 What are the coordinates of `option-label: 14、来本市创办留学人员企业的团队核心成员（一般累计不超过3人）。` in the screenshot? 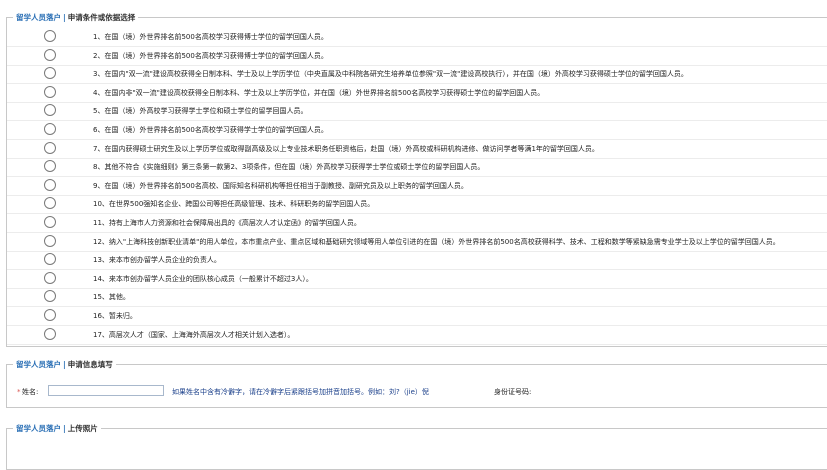 It's located at (203, 278).